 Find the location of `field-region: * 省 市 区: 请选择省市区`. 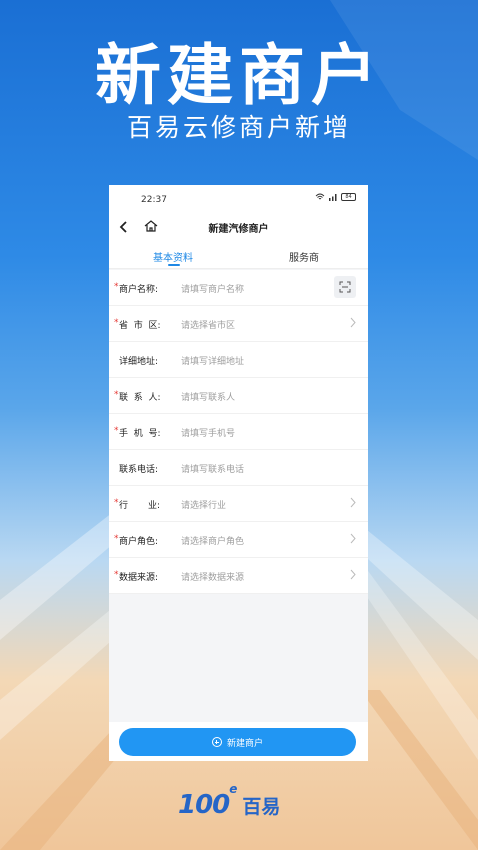

field-region: * 省 市 区: 请选择省市区 is located at coordinates (238, 324).